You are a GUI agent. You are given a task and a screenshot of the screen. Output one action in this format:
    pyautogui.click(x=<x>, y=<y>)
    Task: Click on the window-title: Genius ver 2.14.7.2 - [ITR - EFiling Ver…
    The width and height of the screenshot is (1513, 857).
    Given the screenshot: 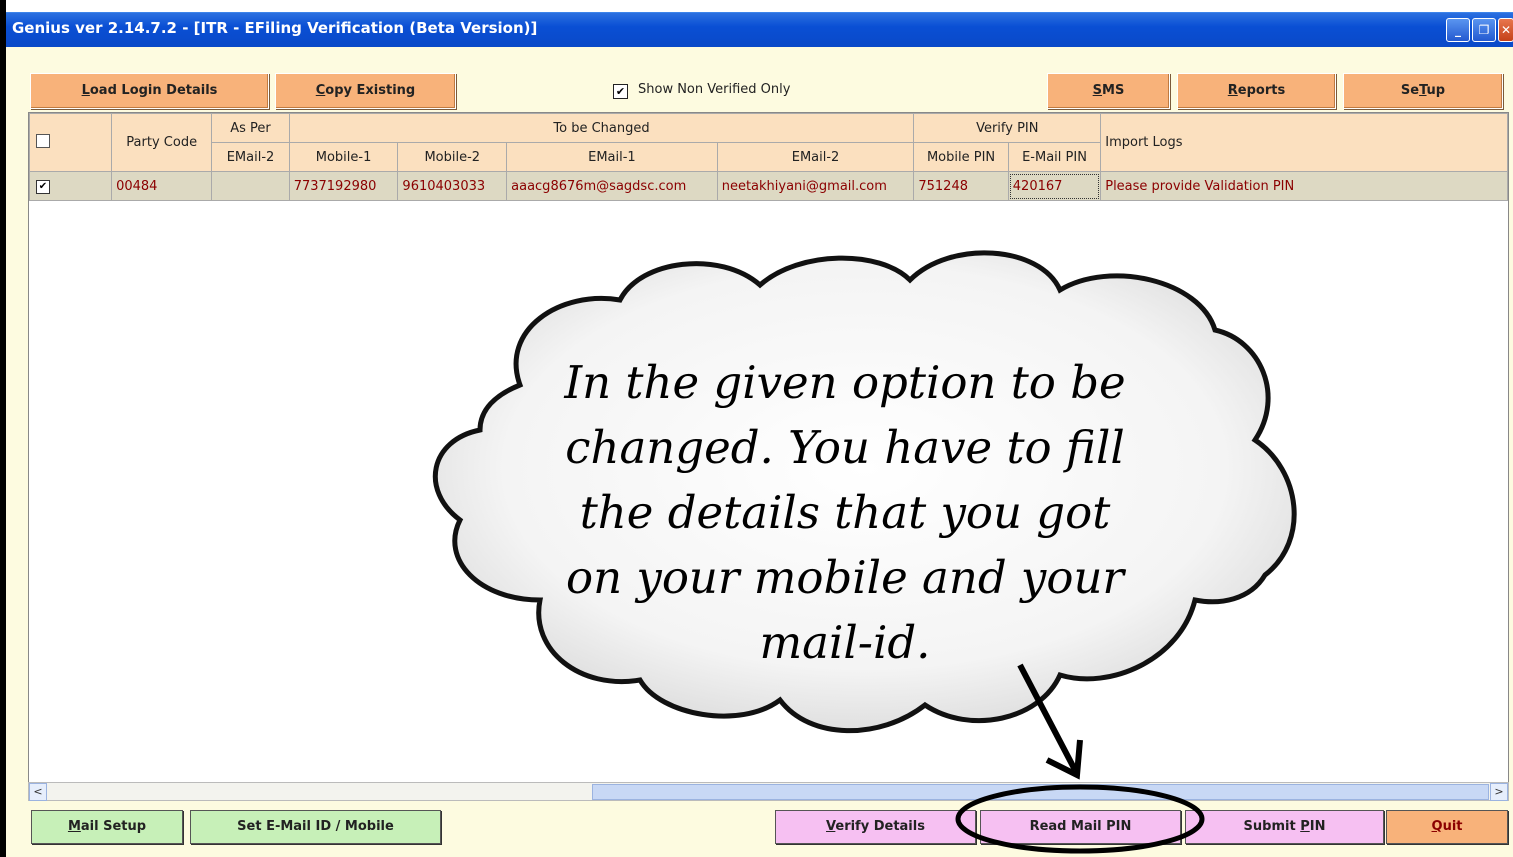 What is the action you would take?
    pyautogui.click(x=275, y=28)
    